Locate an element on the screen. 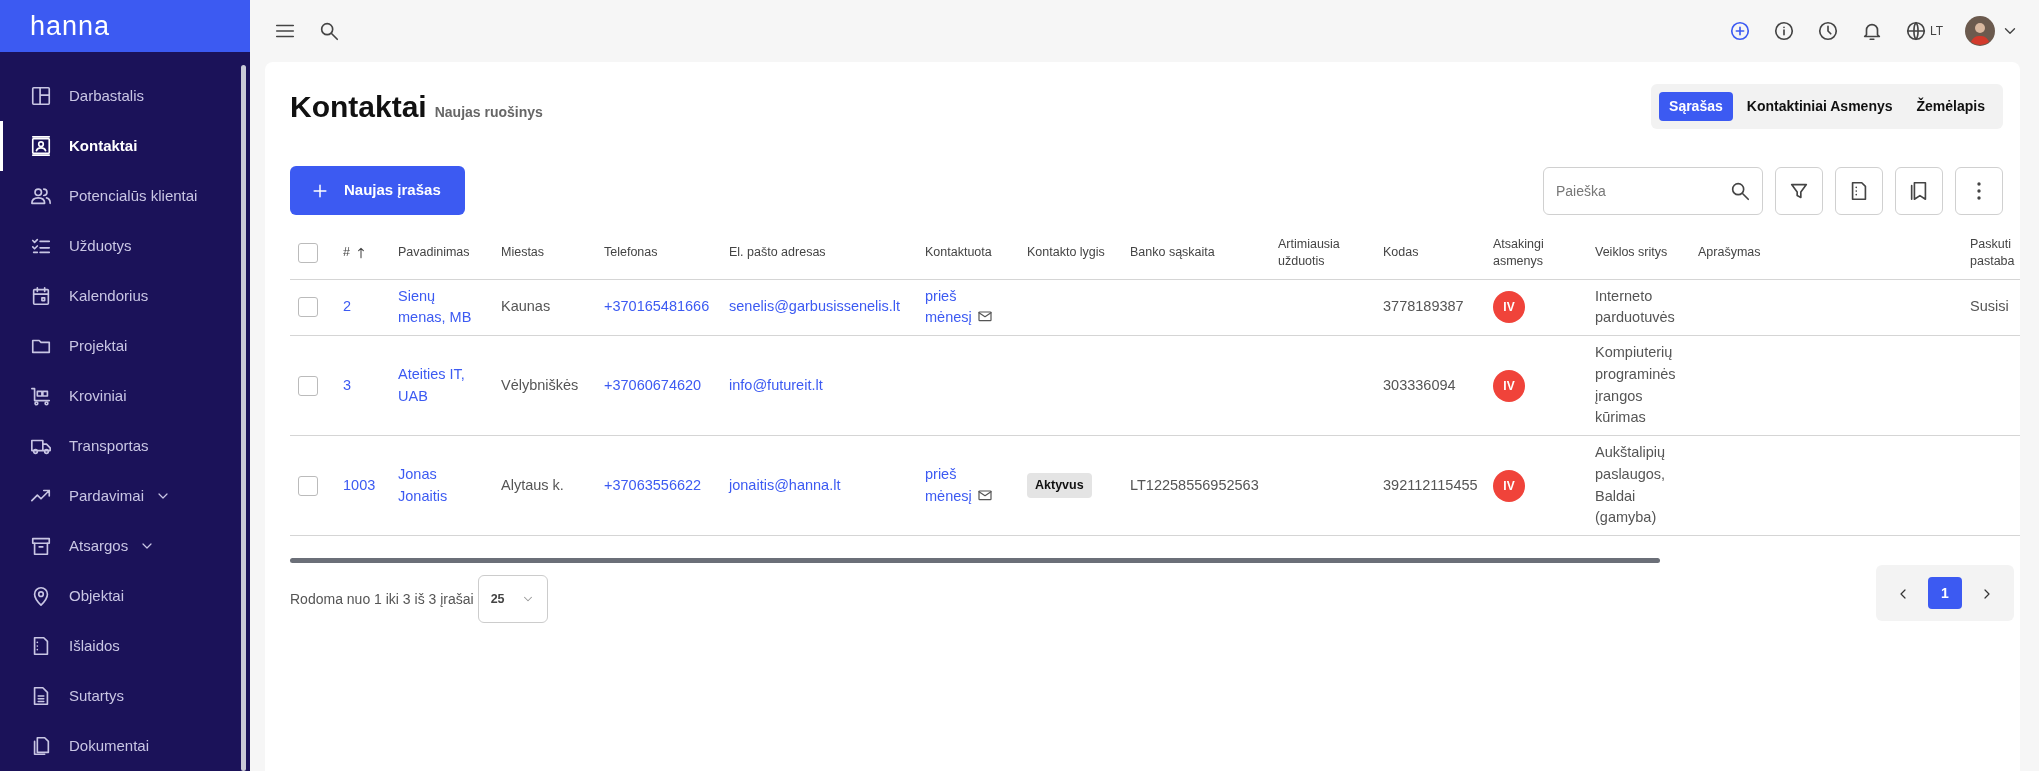  city-text: Vėlybniškės is located at coordinates (540, 385).